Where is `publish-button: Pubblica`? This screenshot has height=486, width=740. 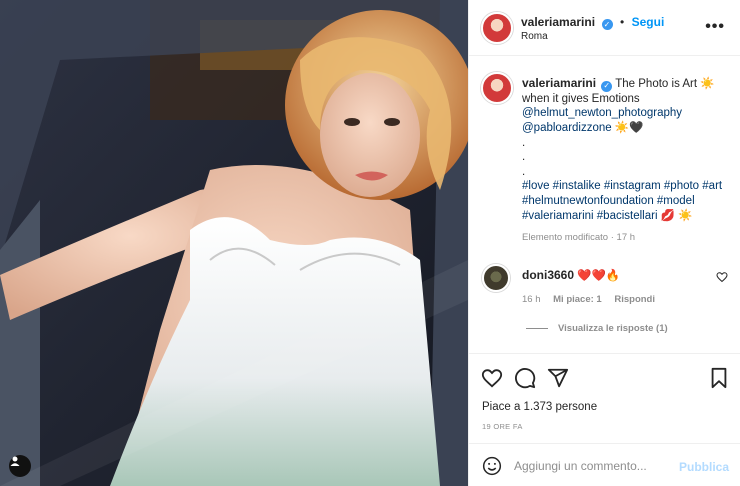
publish-button: Pubblica is located at coordinates (704, 467).